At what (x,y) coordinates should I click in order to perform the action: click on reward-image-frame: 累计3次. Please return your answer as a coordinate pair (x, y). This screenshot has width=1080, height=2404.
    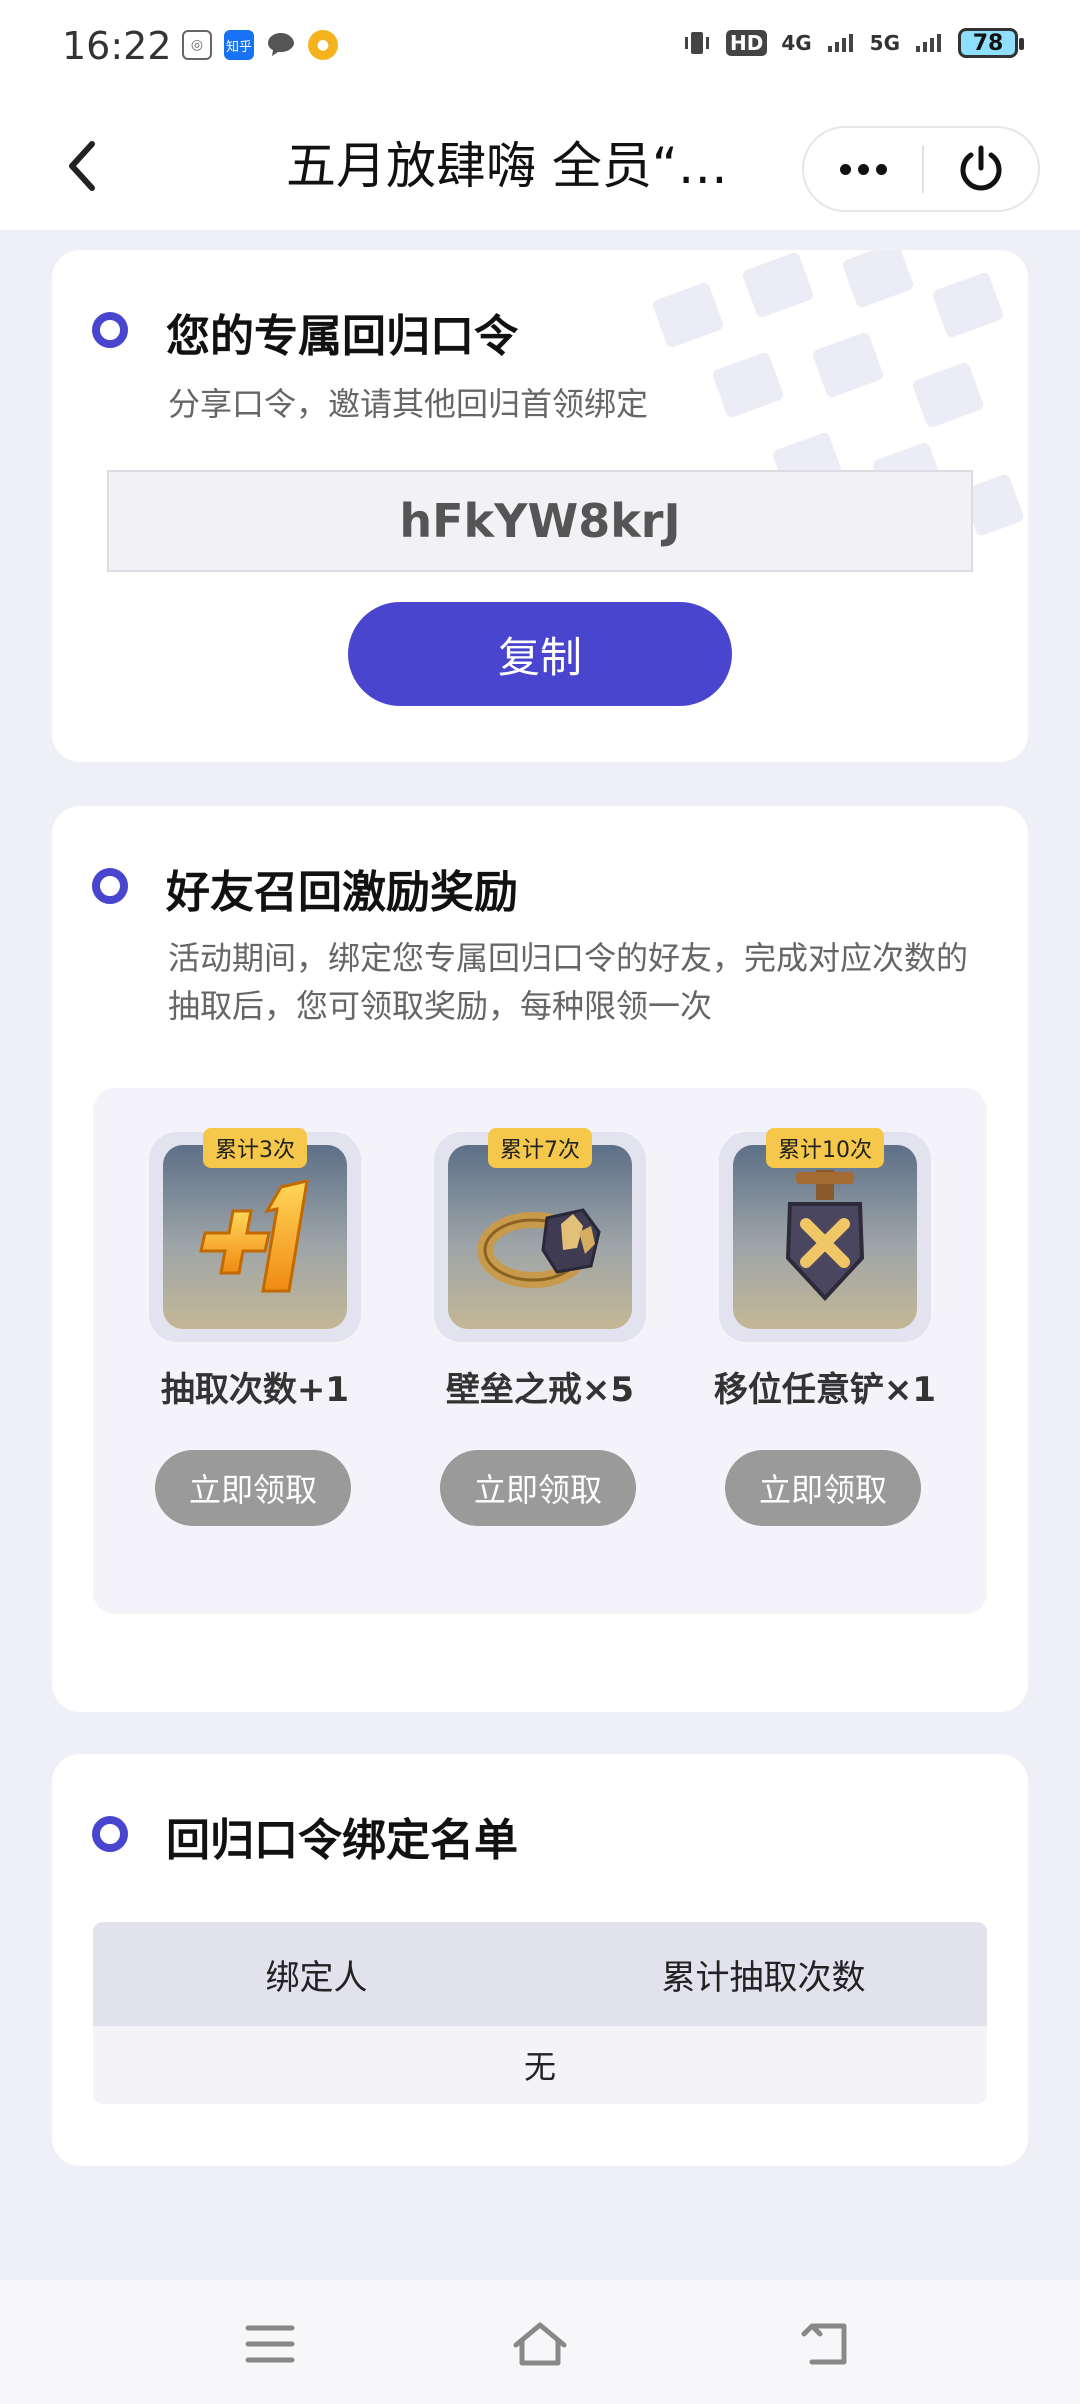
    Looking at the image, I should click on (255, 1235).